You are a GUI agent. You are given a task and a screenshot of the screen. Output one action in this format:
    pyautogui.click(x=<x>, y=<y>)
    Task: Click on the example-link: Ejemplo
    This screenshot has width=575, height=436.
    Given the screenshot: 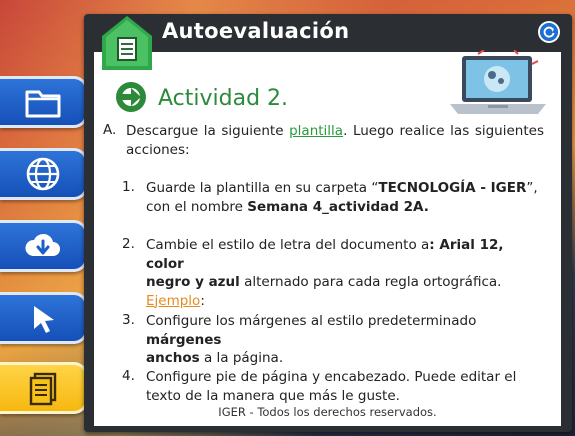 What is the action you would take?
    pyautogui.click(x=173, y=301)
    